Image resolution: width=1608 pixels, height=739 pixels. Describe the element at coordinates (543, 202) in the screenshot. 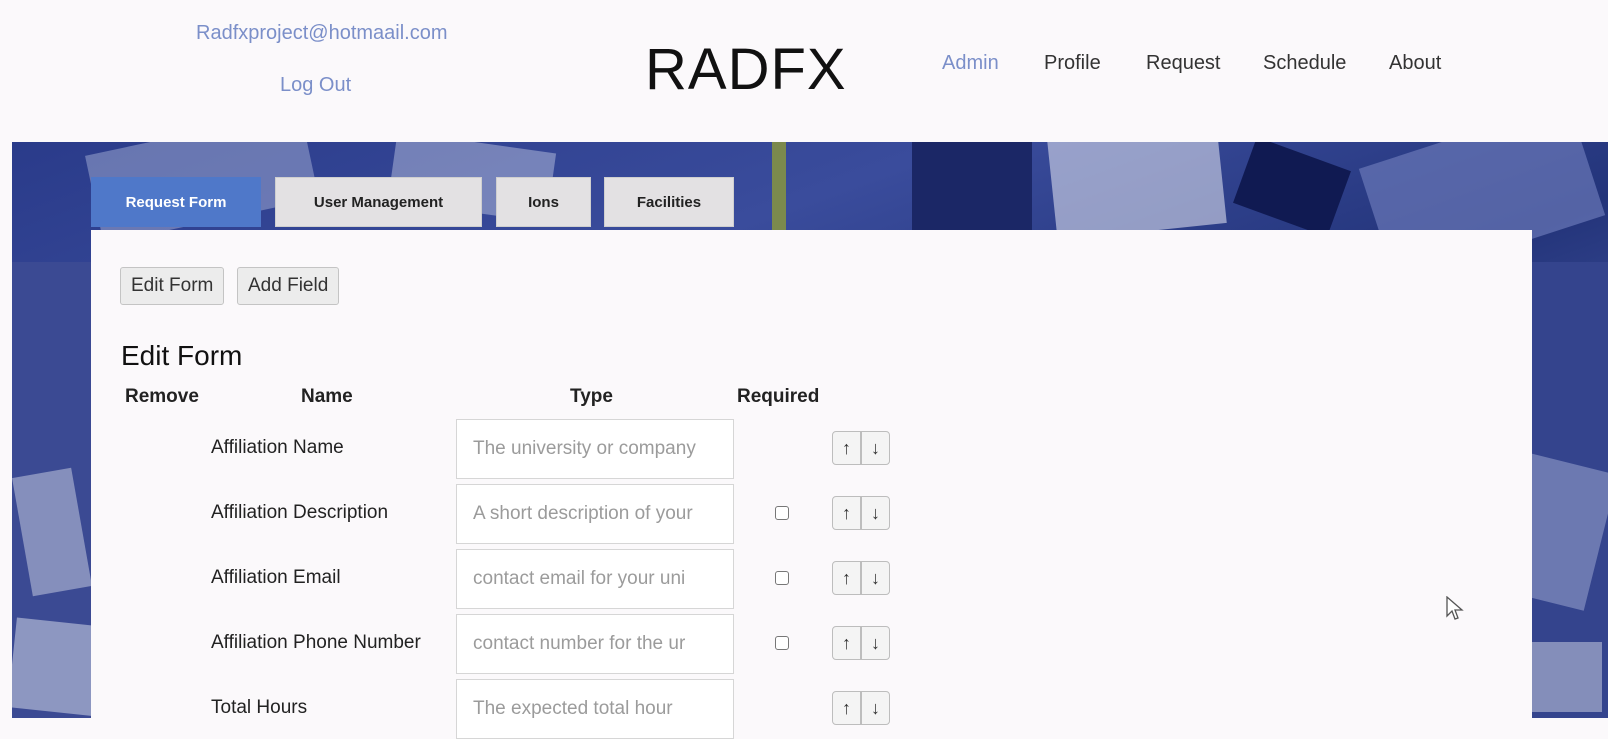

I see `tab-ions: Ions` at that location.